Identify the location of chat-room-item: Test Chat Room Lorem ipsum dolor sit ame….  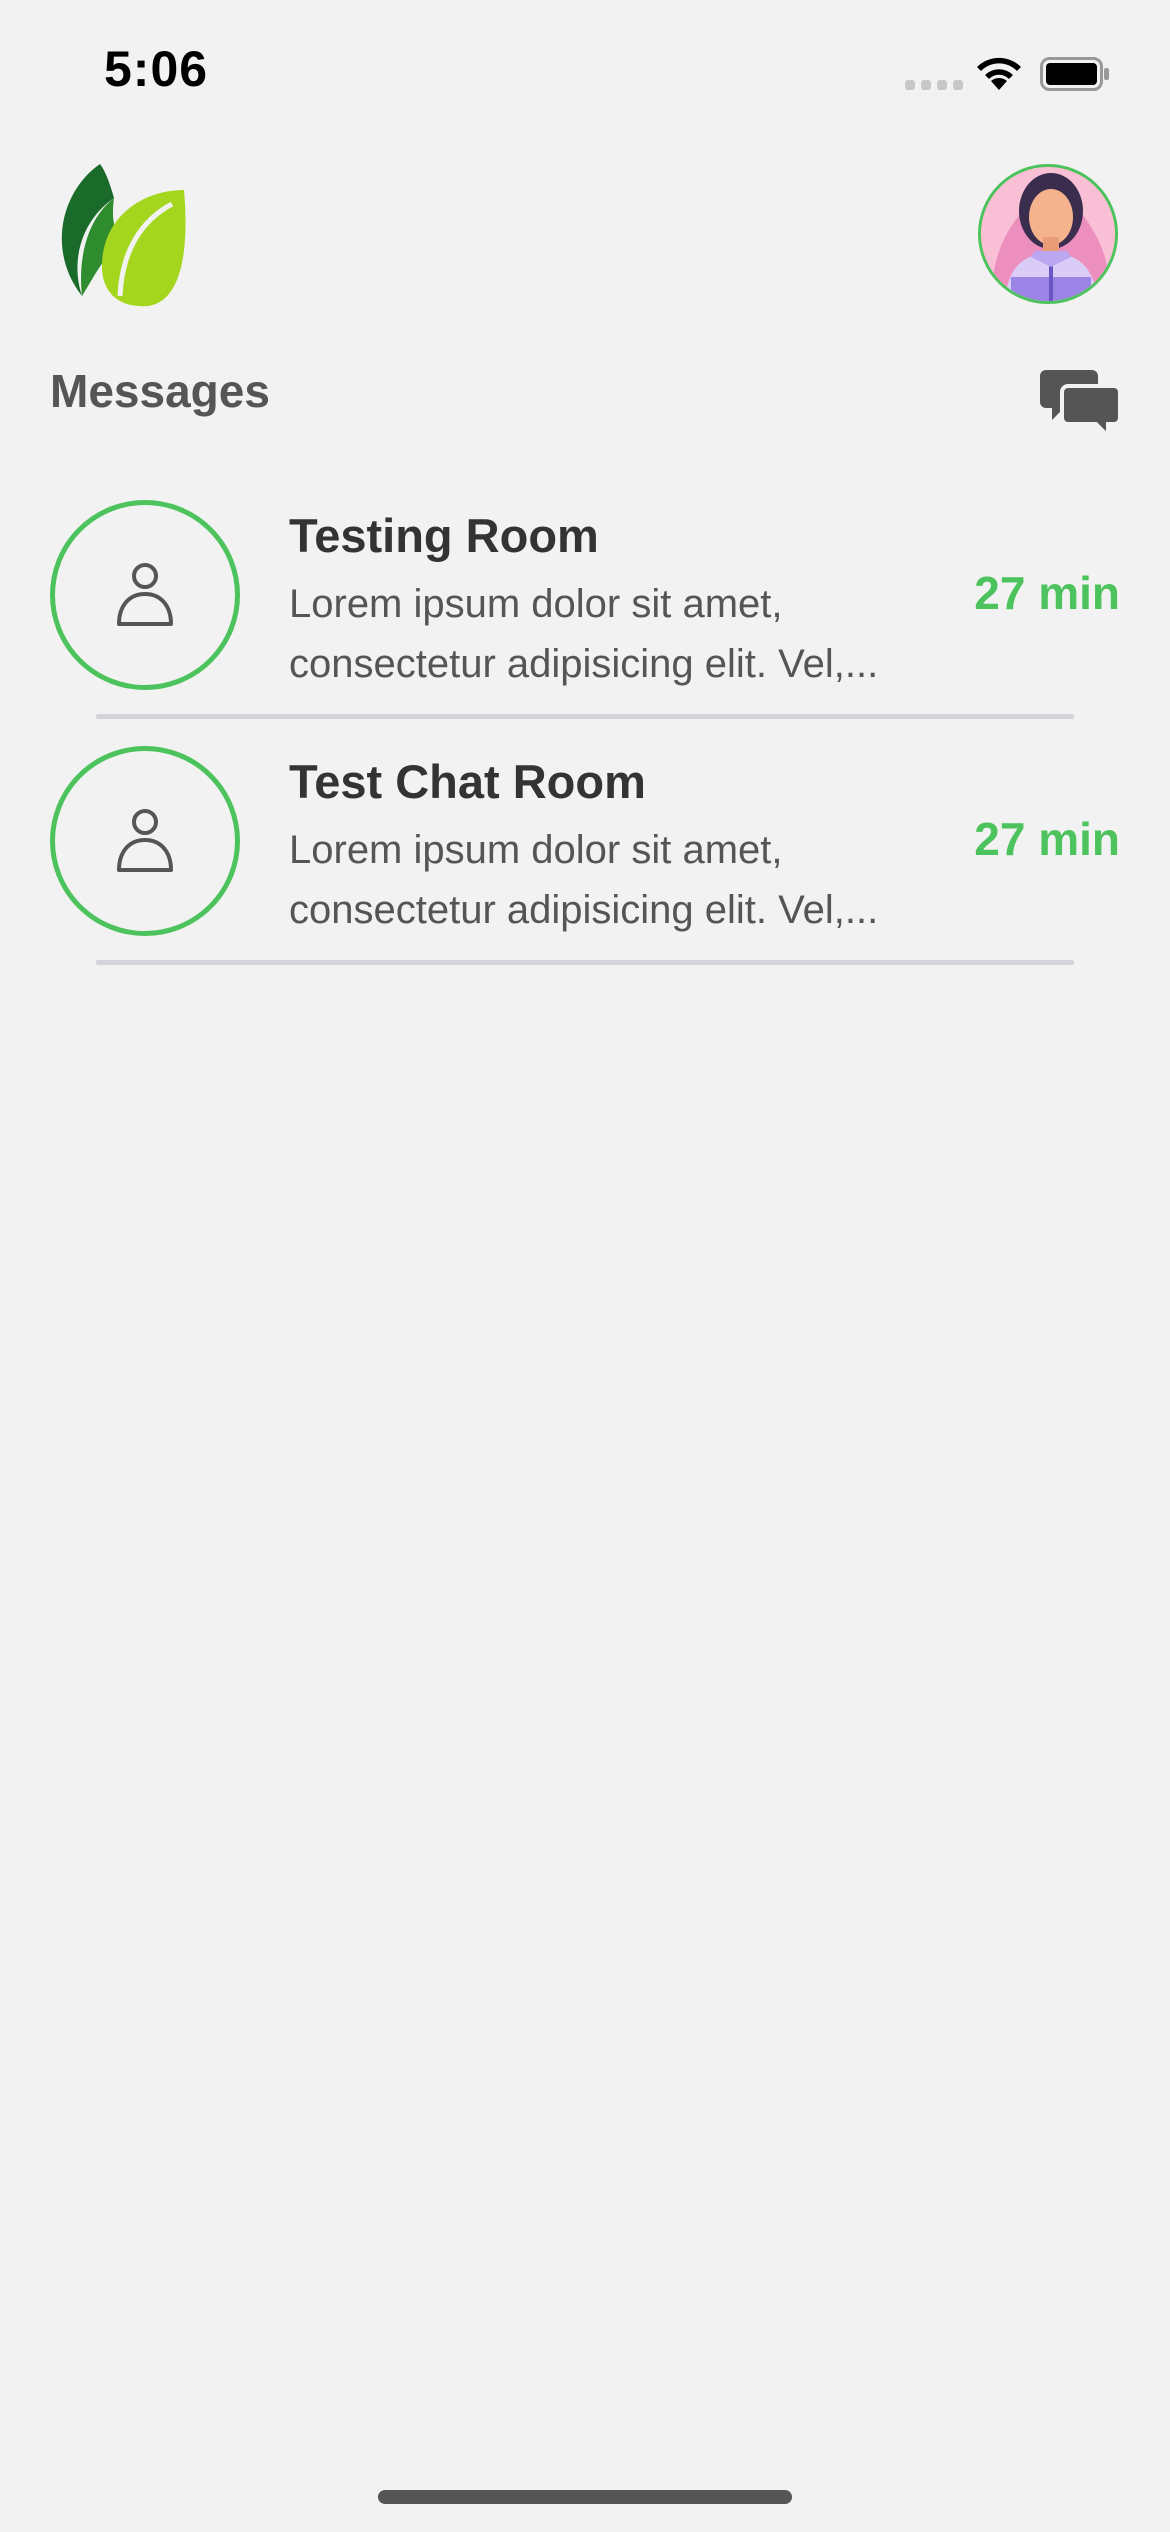
(585, 866).